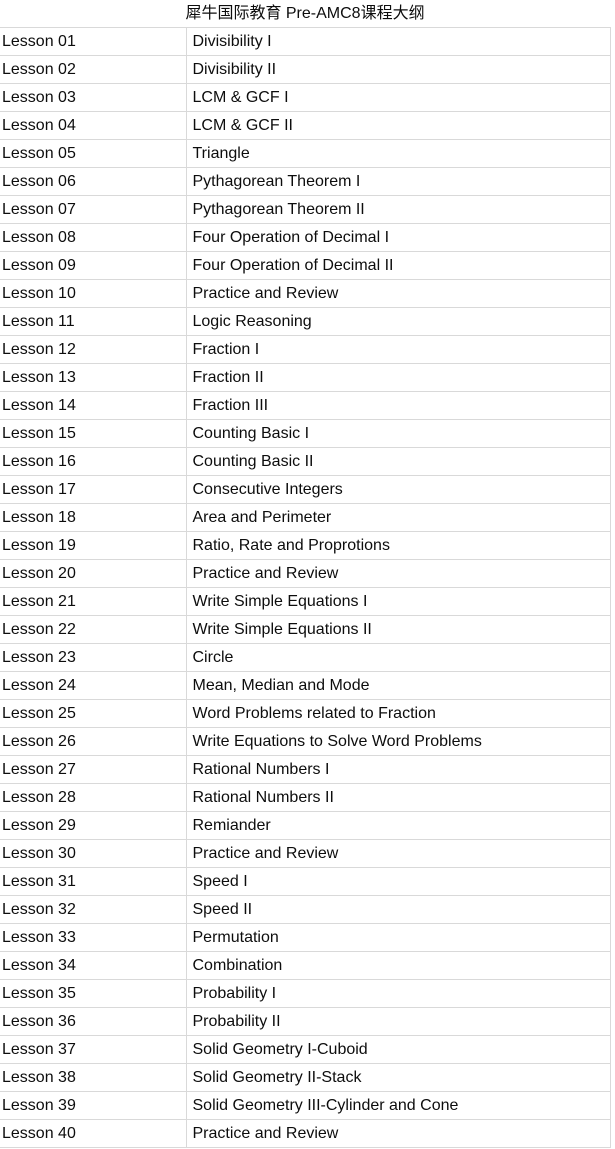 This screenshot has width=615, height=1149. What do you see at coordinates (398, 545) in the screenshot?
I see `lesson-topic-cell: Ratio, Rate and Proprotions` at bounding box center [398, 545].